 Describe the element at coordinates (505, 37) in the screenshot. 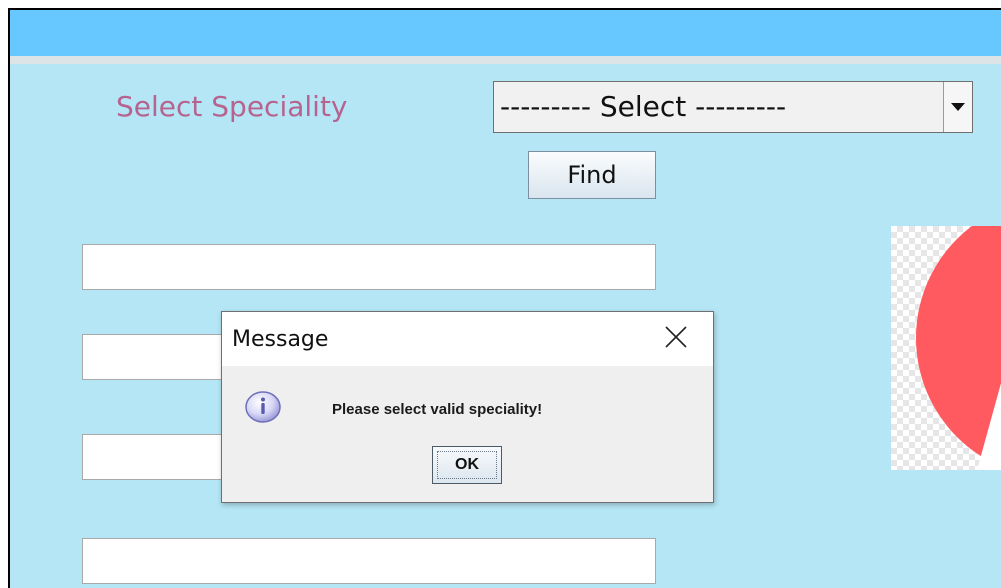

I see `window-title-bar` at that location.